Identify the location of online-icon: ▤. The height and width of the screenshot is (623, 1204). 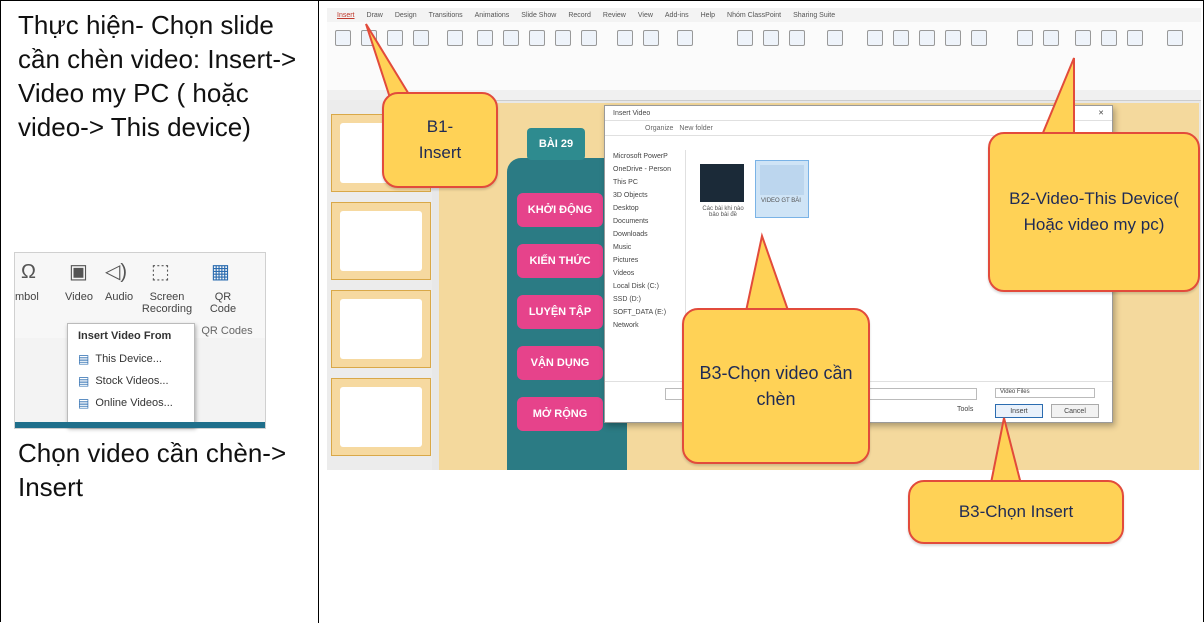
(84, 403).